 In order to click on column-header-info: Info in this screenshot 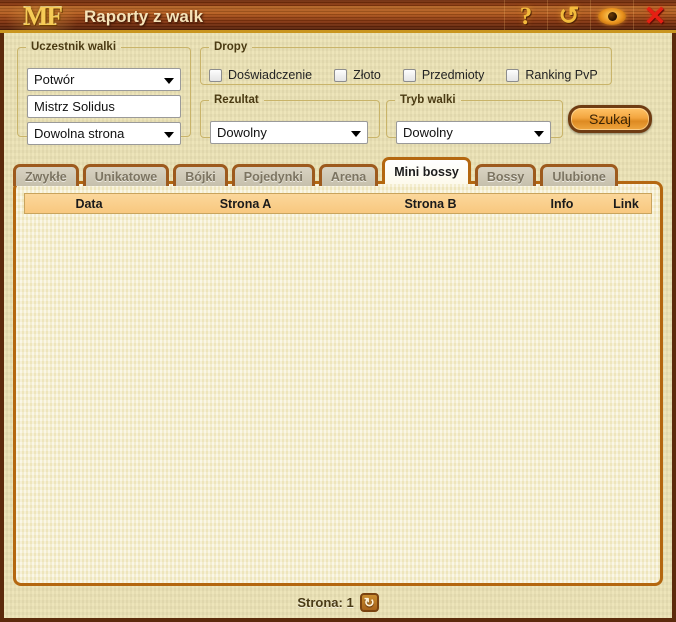, I will do `click(562, 203)`.